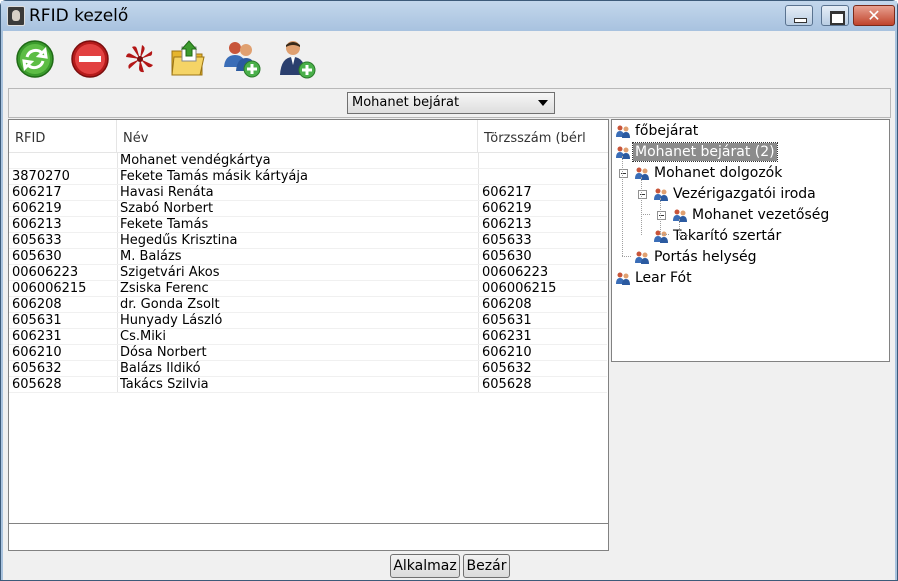  I want to click on add-user-icon, so click(298, 60).